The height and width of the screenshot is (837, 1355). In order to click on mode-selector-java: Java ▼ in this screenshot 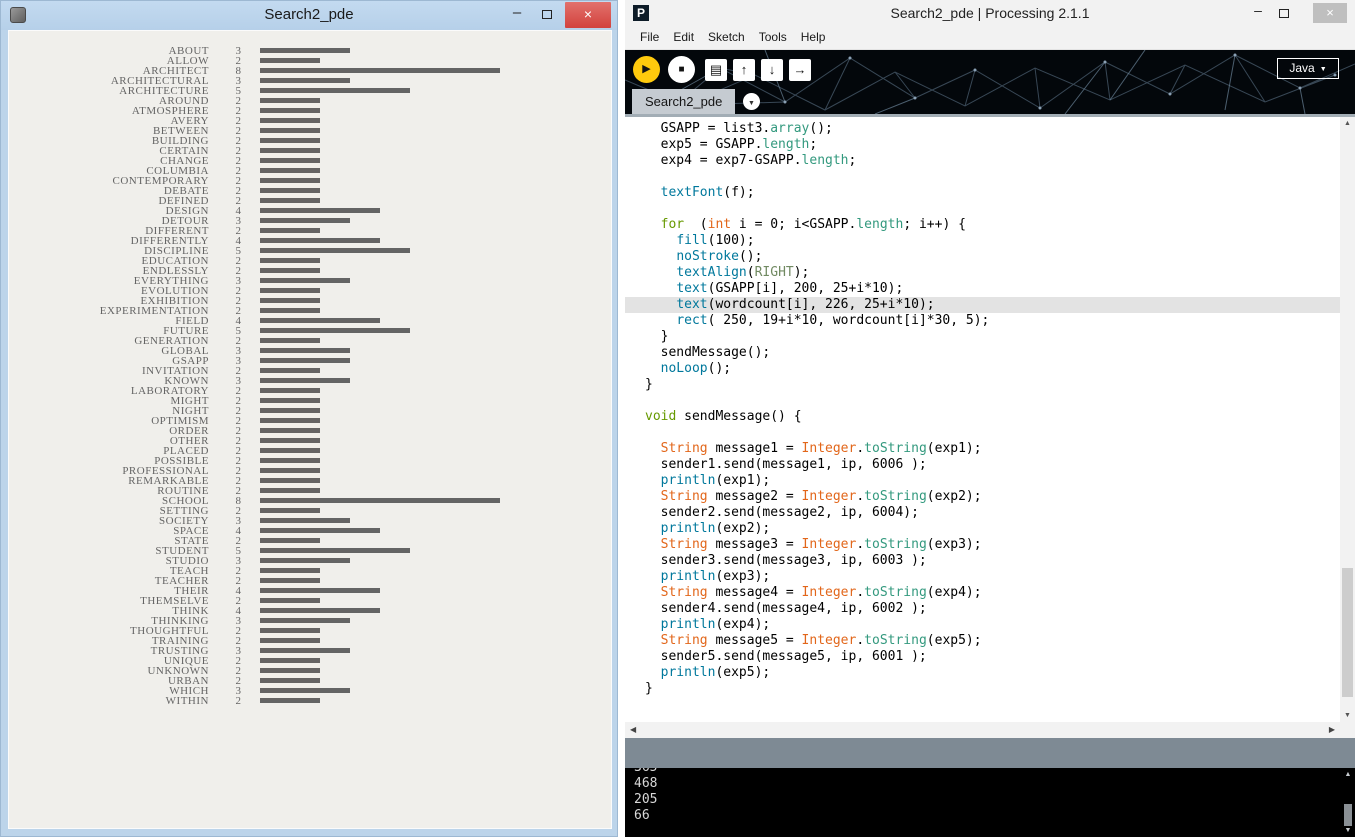, I will do `click(1308, 68)`.